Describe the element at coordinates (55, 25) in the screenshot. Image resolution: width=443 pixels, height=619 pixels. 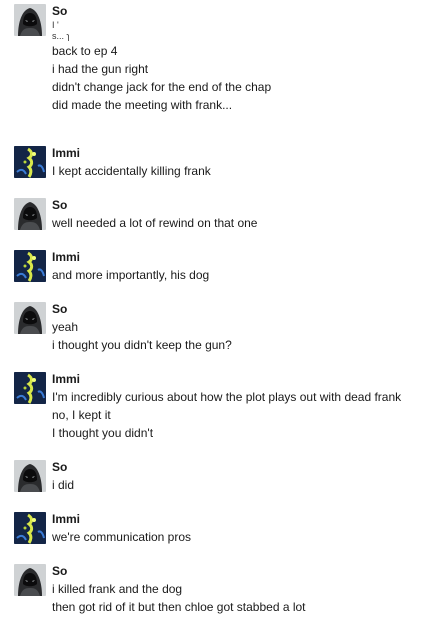
I see `message-line: I '` at that location.